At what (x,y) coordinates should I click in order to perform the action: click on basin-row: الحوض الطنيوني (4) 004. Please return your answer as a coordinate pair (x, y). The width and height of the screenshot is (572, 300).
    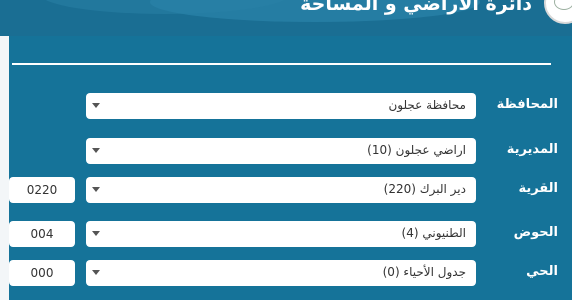
    Looking at the image, I should click on (286, 236).